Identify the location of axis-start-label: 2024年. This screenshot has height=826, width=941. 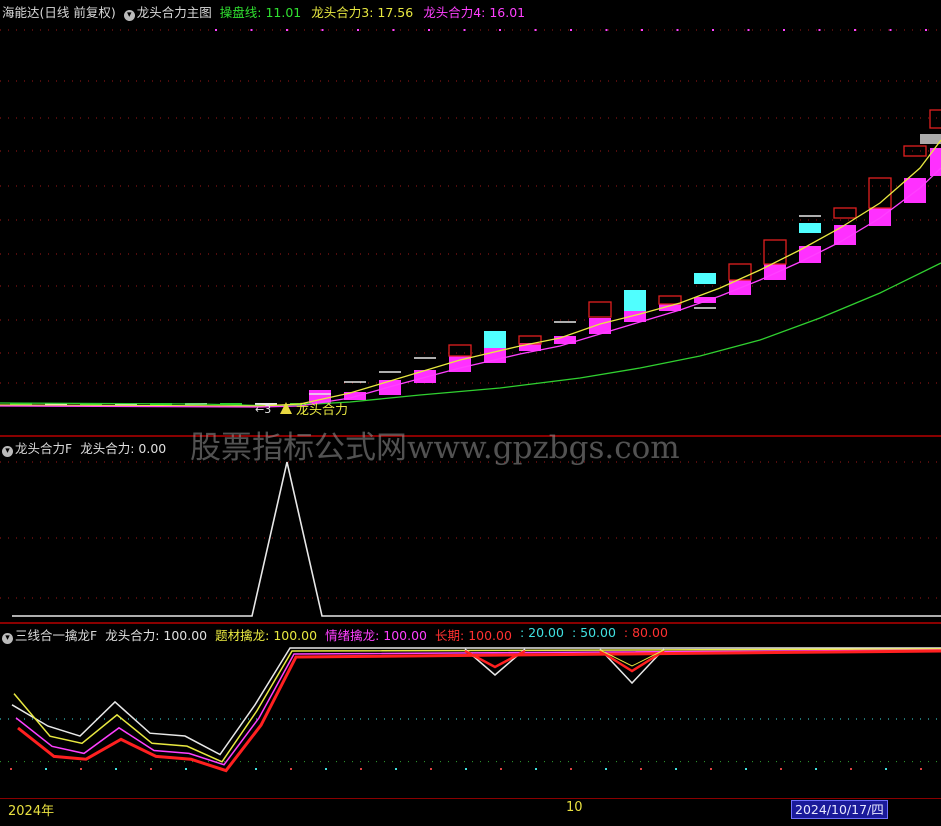
(31, 811).